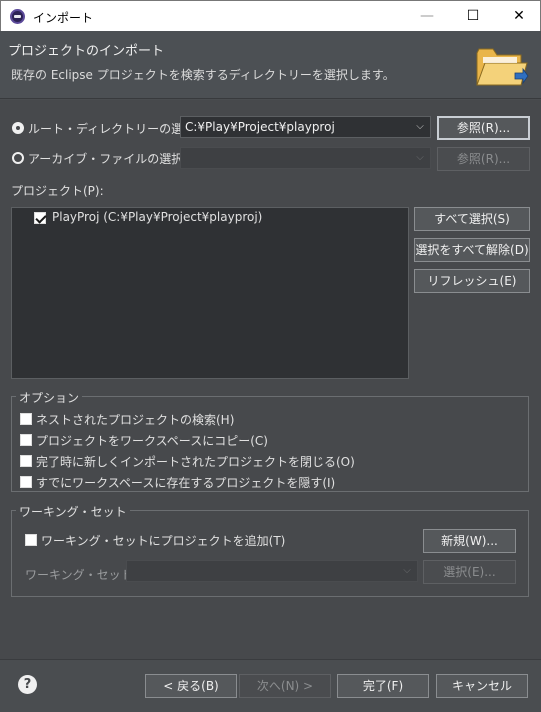  Describe the element at coordinates (135, 420) in the screenshot. I see `nested-projects-label: ネストされたプロジェクトの検索(H)` at that location.